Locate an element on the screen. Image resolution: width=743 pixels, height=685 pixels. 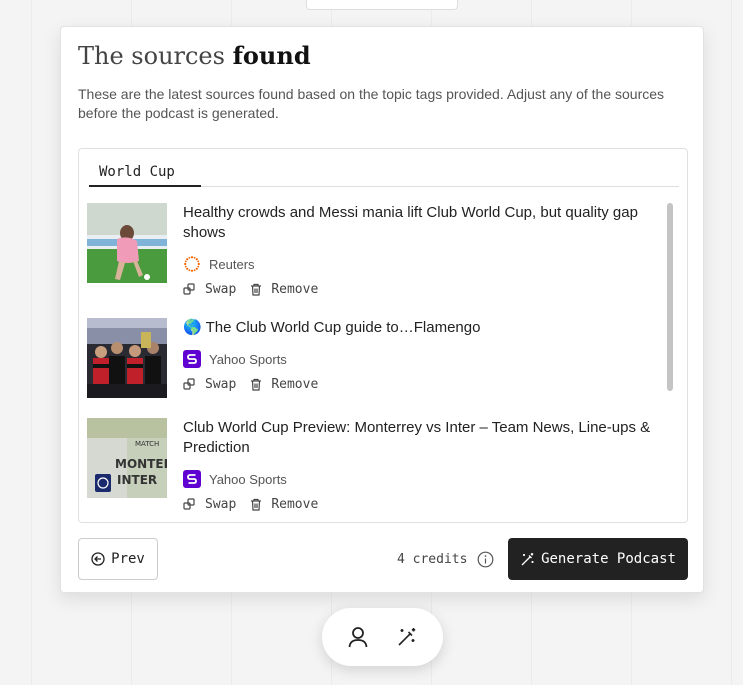
article-source: Reuters is located at coordinates (219, 264).